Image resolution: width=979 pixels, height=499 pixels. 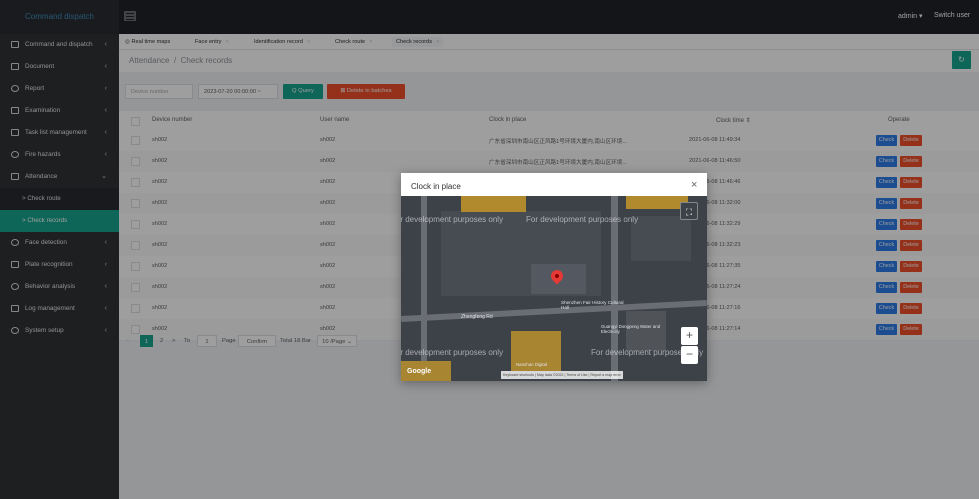 I want to click on map-label: Shenzhen Fair History Cultural Hall, so click(x=592, y=305).